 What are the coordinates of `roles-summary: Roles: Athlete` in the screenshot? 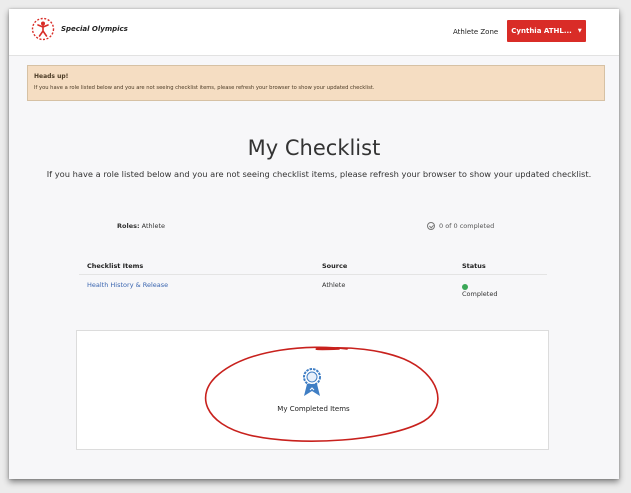 It's located at (141, 226).